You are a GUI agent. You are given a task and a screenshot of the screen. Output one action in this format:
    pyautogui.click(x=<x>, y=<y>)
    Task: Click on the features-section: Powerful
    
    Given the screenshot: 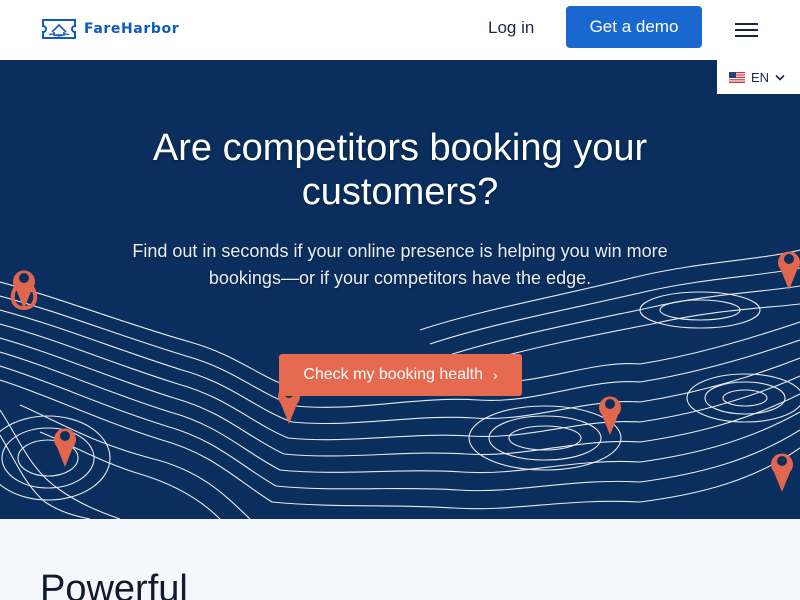 What is the action you would take?
    pyautogui.click(x=400, y=559)
    